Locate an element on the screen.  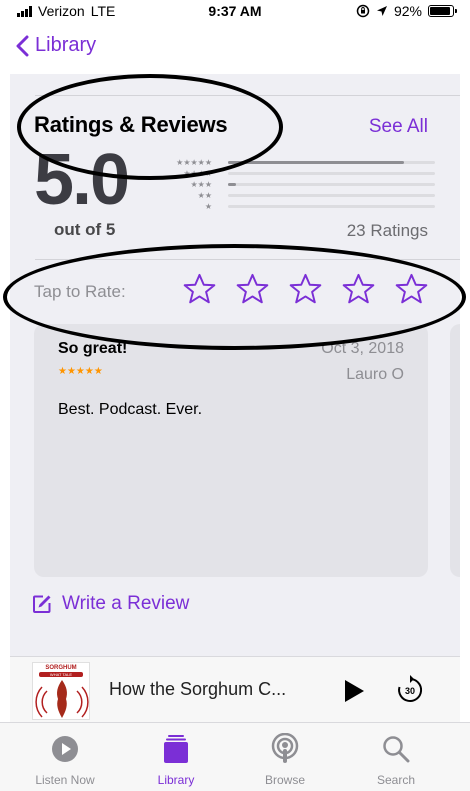
rate-star-5-icon is located at coordinates (411, 289).